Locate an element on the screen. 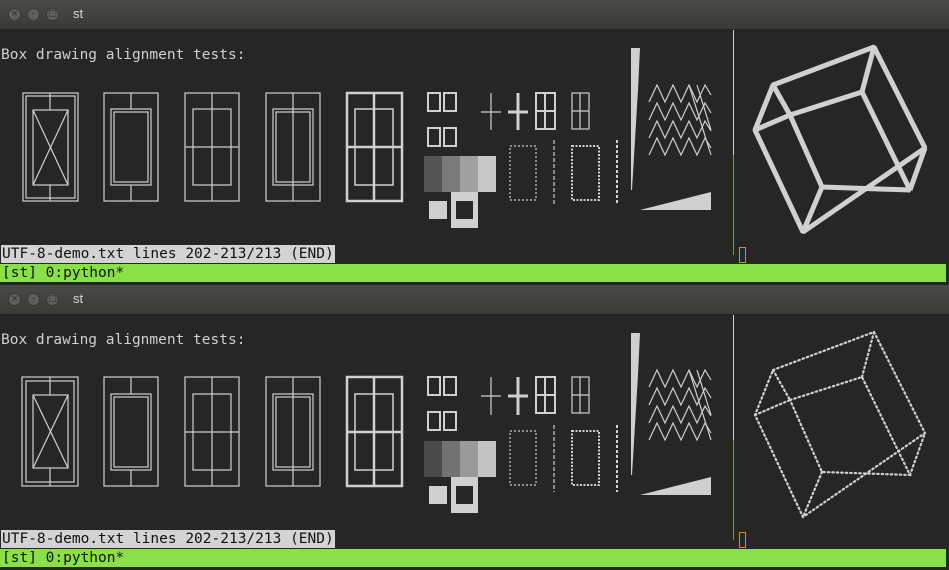  cube-shape is located at coordinates (840, 139).